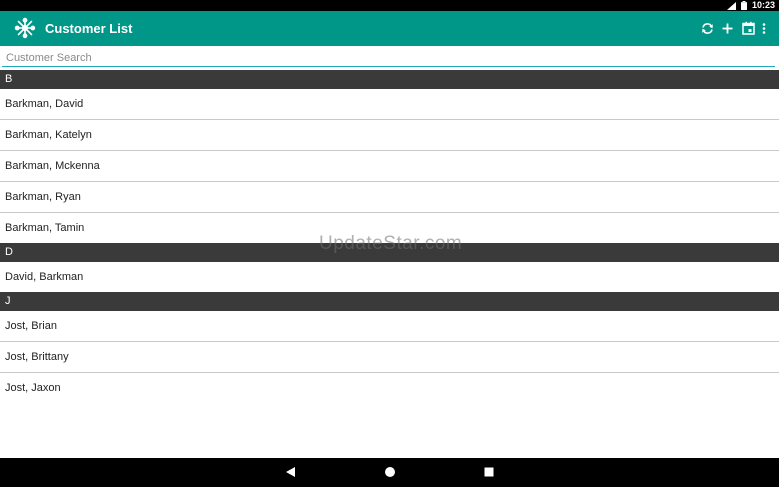 The height and width of the screenshot is (487, 779). I want to click on home-icon, so click(390, 472).